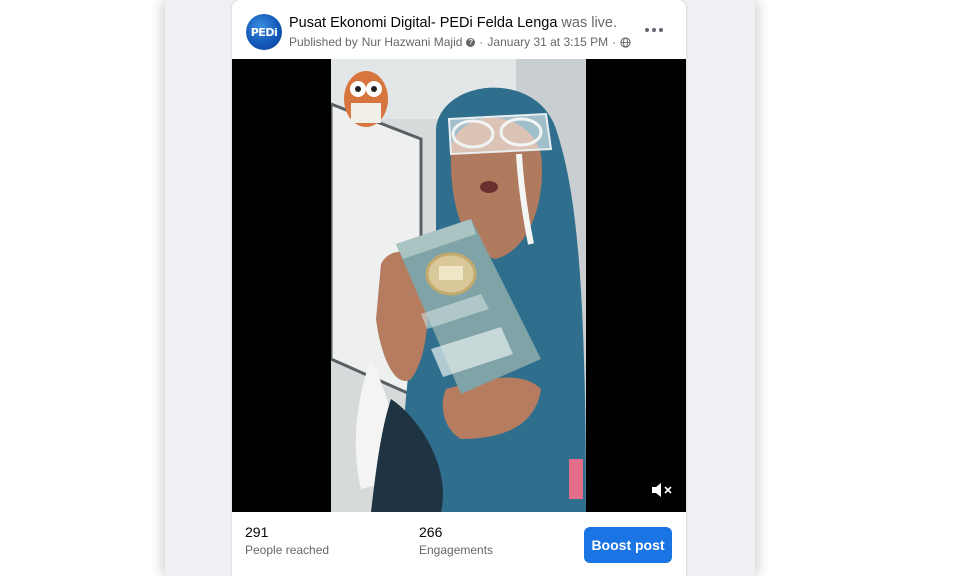 The height and width of the screenshot is (576, 960). I want to click on engagements-stat: 266 Engagements, so click(456, 540).